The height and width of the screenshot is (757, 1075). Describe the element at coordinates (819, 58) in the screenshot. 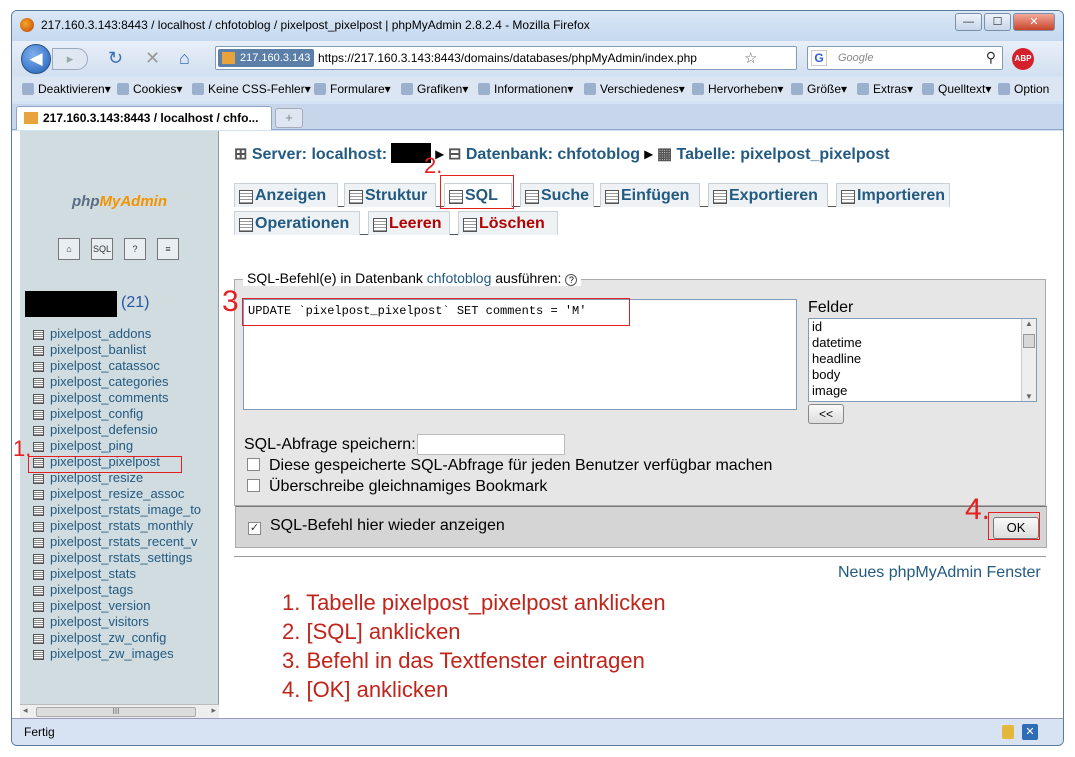

I see `google-icon: G` at that location.